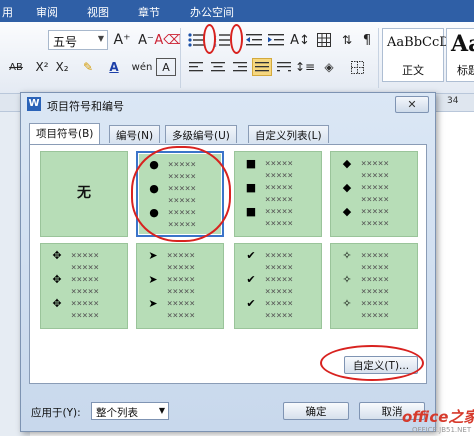 The image size is (474, 436). I want to click on increase-indent-icon, so click(276, 40).